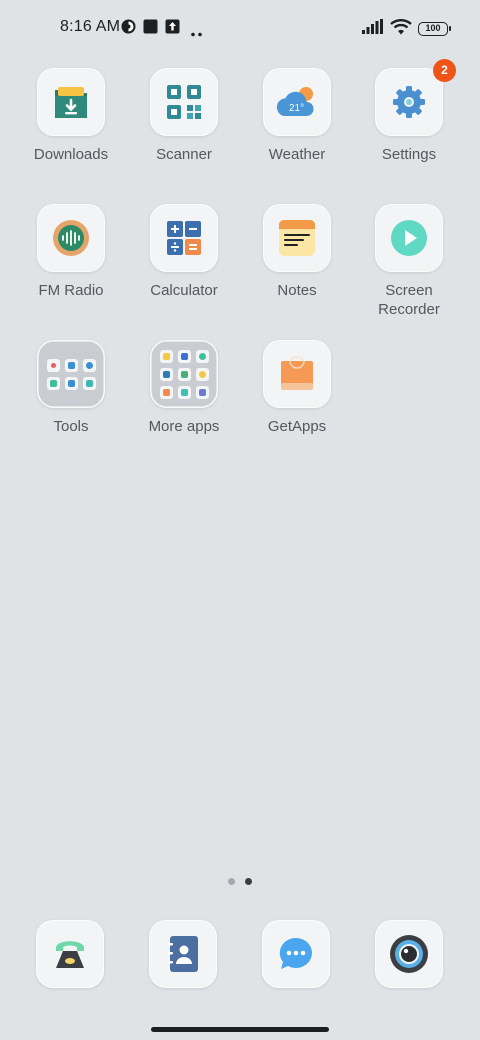 The width and height of the screenshot is (480, 1040). What do you see at coordinates (240, 1029) in the screenshot?
I see `home-gesture-bar` at bounding box center [240, 1029].